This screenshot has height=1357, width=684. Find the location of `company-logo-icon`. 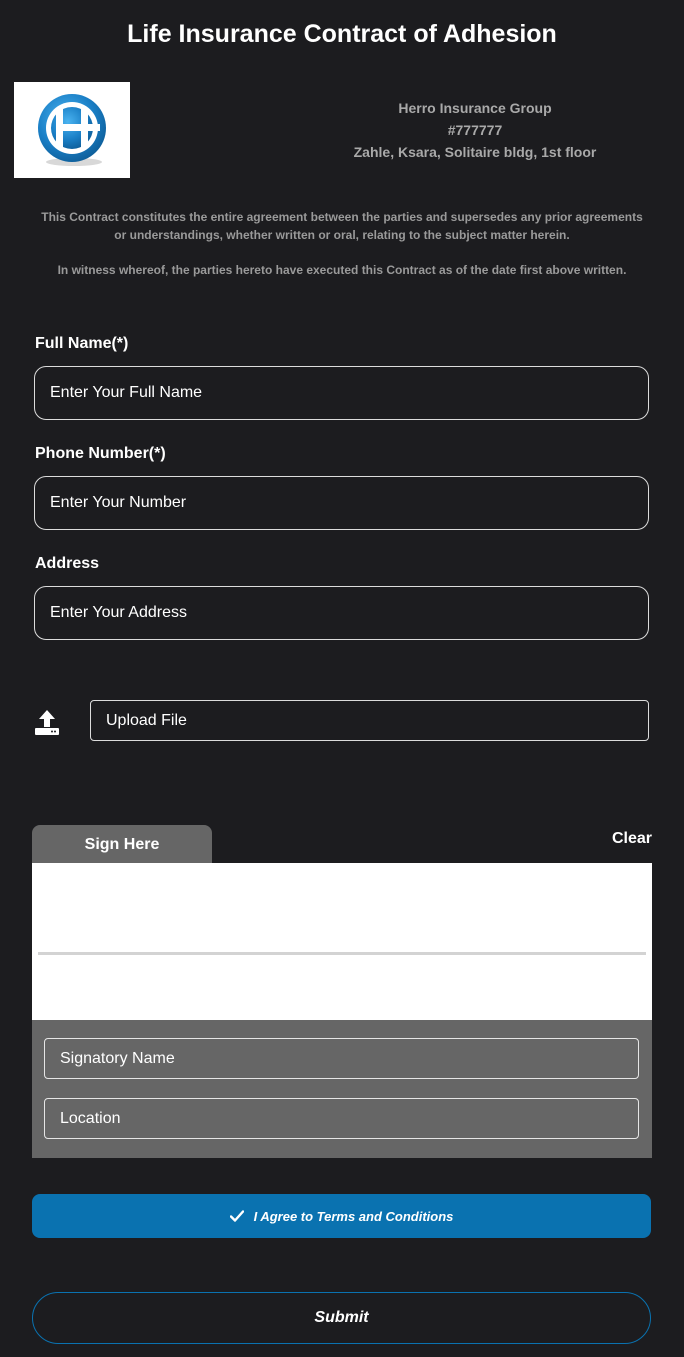

company-logo-icon is located at coordinates (72, 130).